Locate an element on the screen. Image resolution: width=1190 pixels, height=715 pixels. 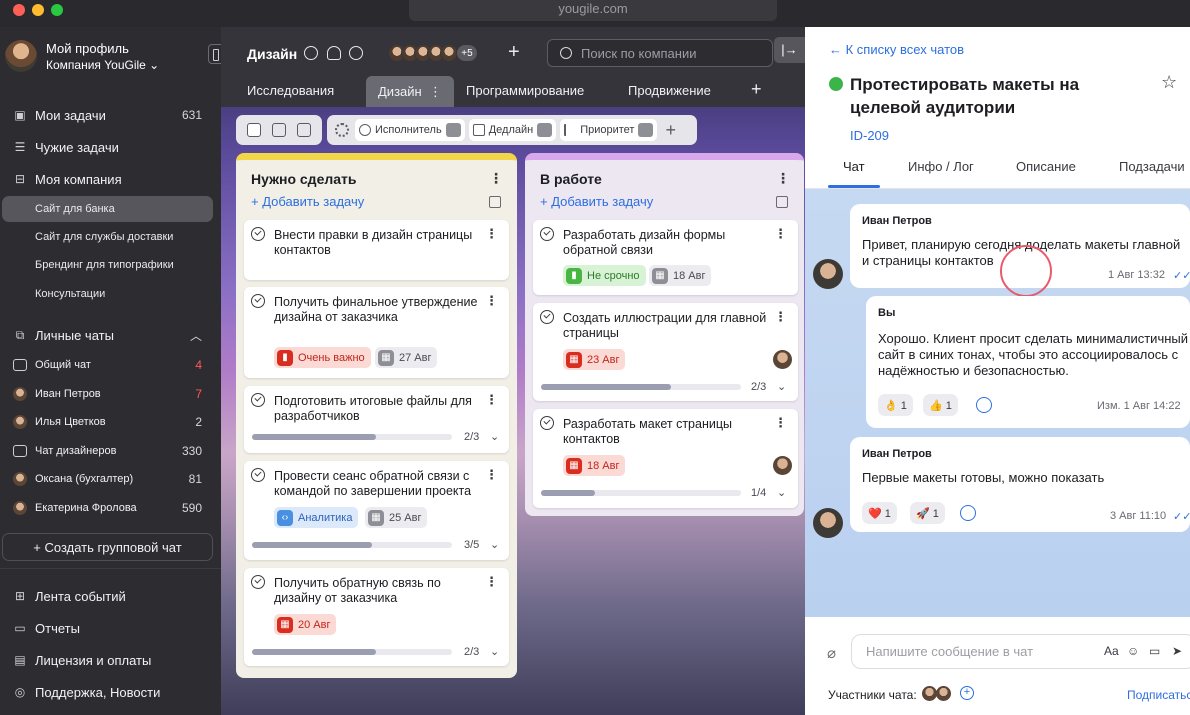
calendar-view-icon is located at coordinates (278, 130).